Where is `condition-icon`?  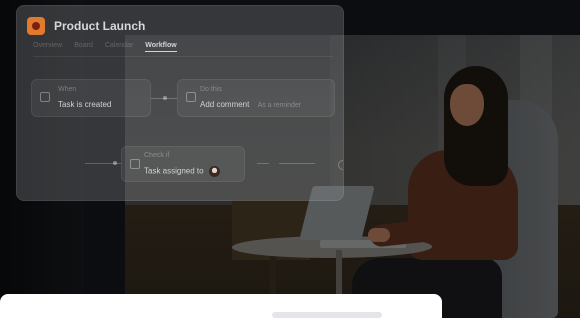 condition-icon is located at coordinates (135, 164).